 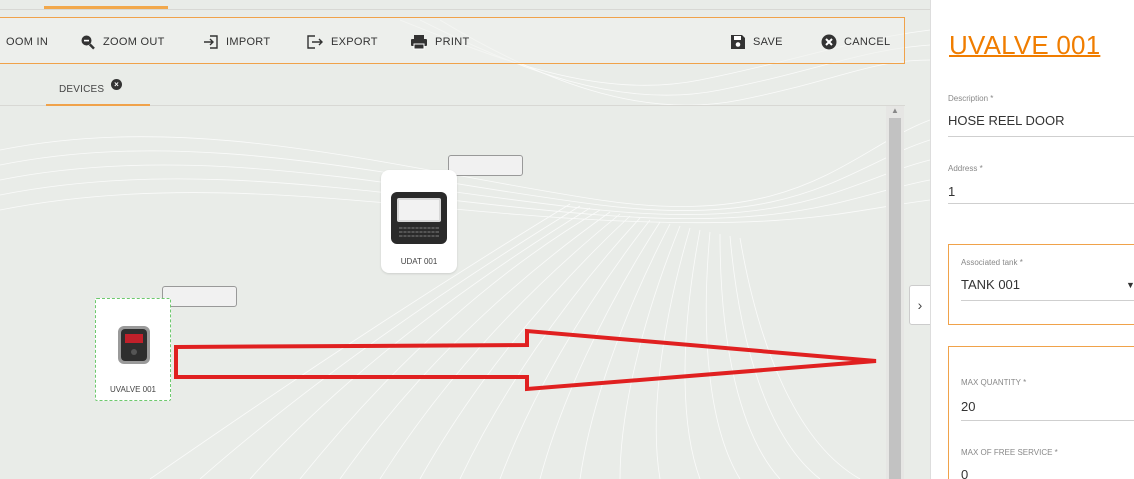 I want to click on description-label: Description *, so click(x=971, y=98).